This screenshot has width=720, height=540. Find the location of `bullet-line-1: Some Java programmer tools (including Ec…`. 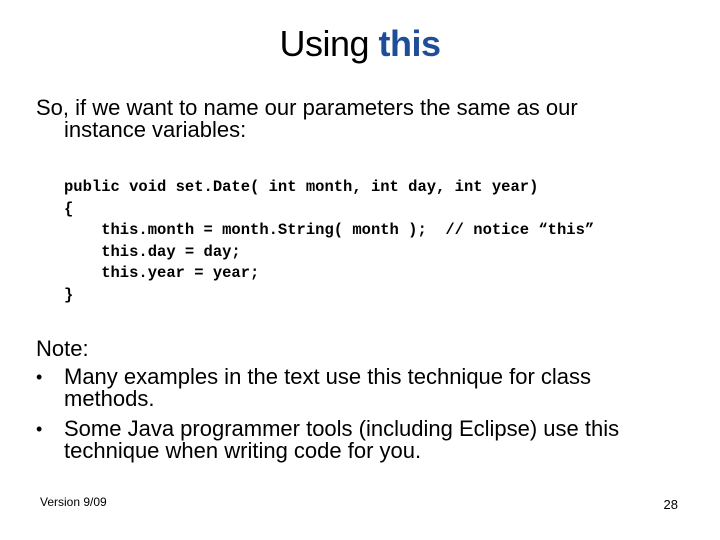

bullet-line-1: Some Java programmer tools (including Ec… is located at coordinates (342, 428).